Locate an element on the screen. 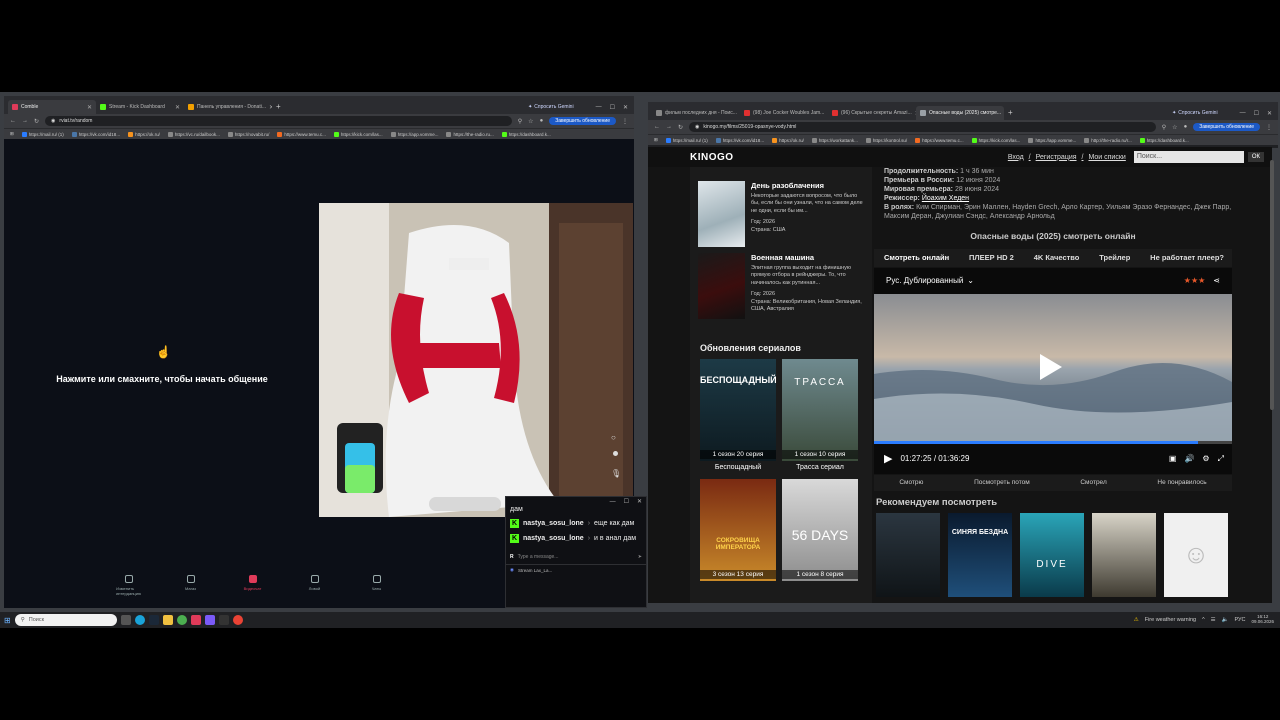 Image resolution: width=1280 pixels, height=720 pixels. tray-chevron-icon: ^ is located at coordinates (1203, 620).